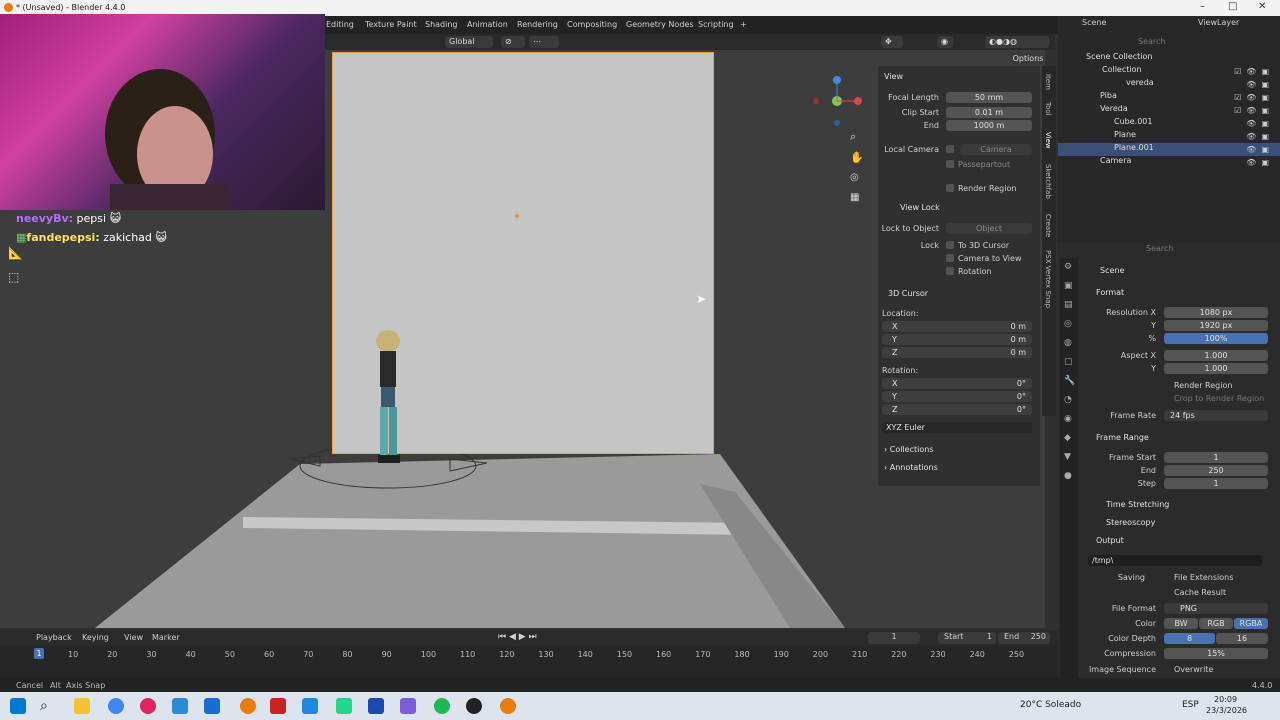 The width and height of the screenshot is (1280, 720). What do you see at coordinates (1242, 638) in the screenshot?
I see `depth-16-button: 16` at bounding box center [1242, 638].